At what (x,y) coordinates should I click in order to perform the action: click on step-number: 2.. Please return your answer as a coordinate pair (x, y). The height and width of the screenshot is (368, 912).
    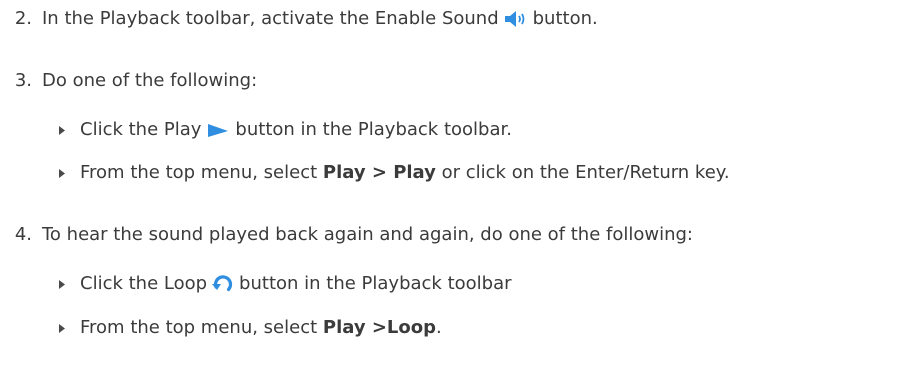
    Looking at the image, I should click on (23, 18).